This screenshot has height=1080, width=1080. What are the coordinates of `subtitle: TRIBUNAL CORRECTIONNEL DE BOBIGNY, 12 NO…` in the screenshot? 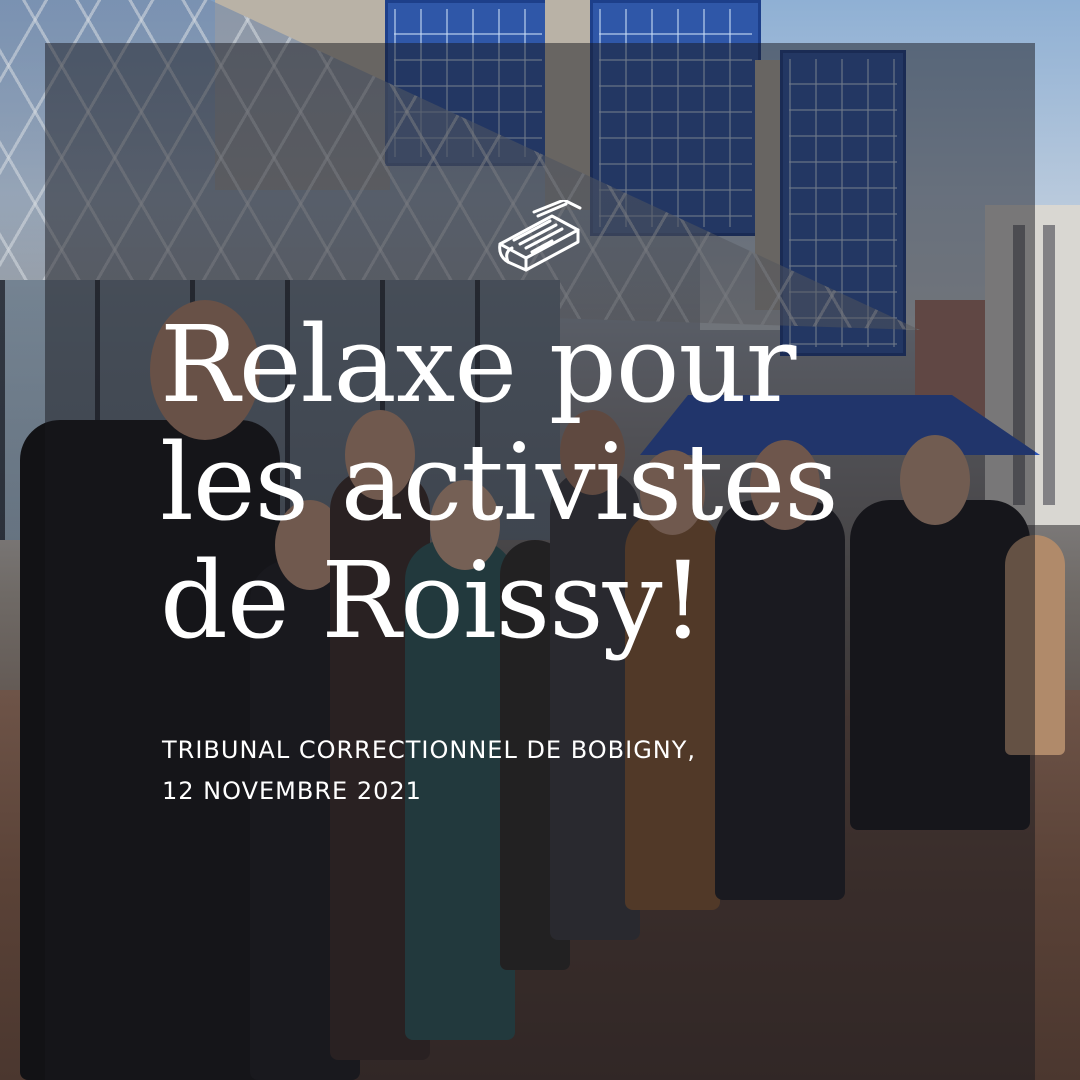 It's located at (592, 771).